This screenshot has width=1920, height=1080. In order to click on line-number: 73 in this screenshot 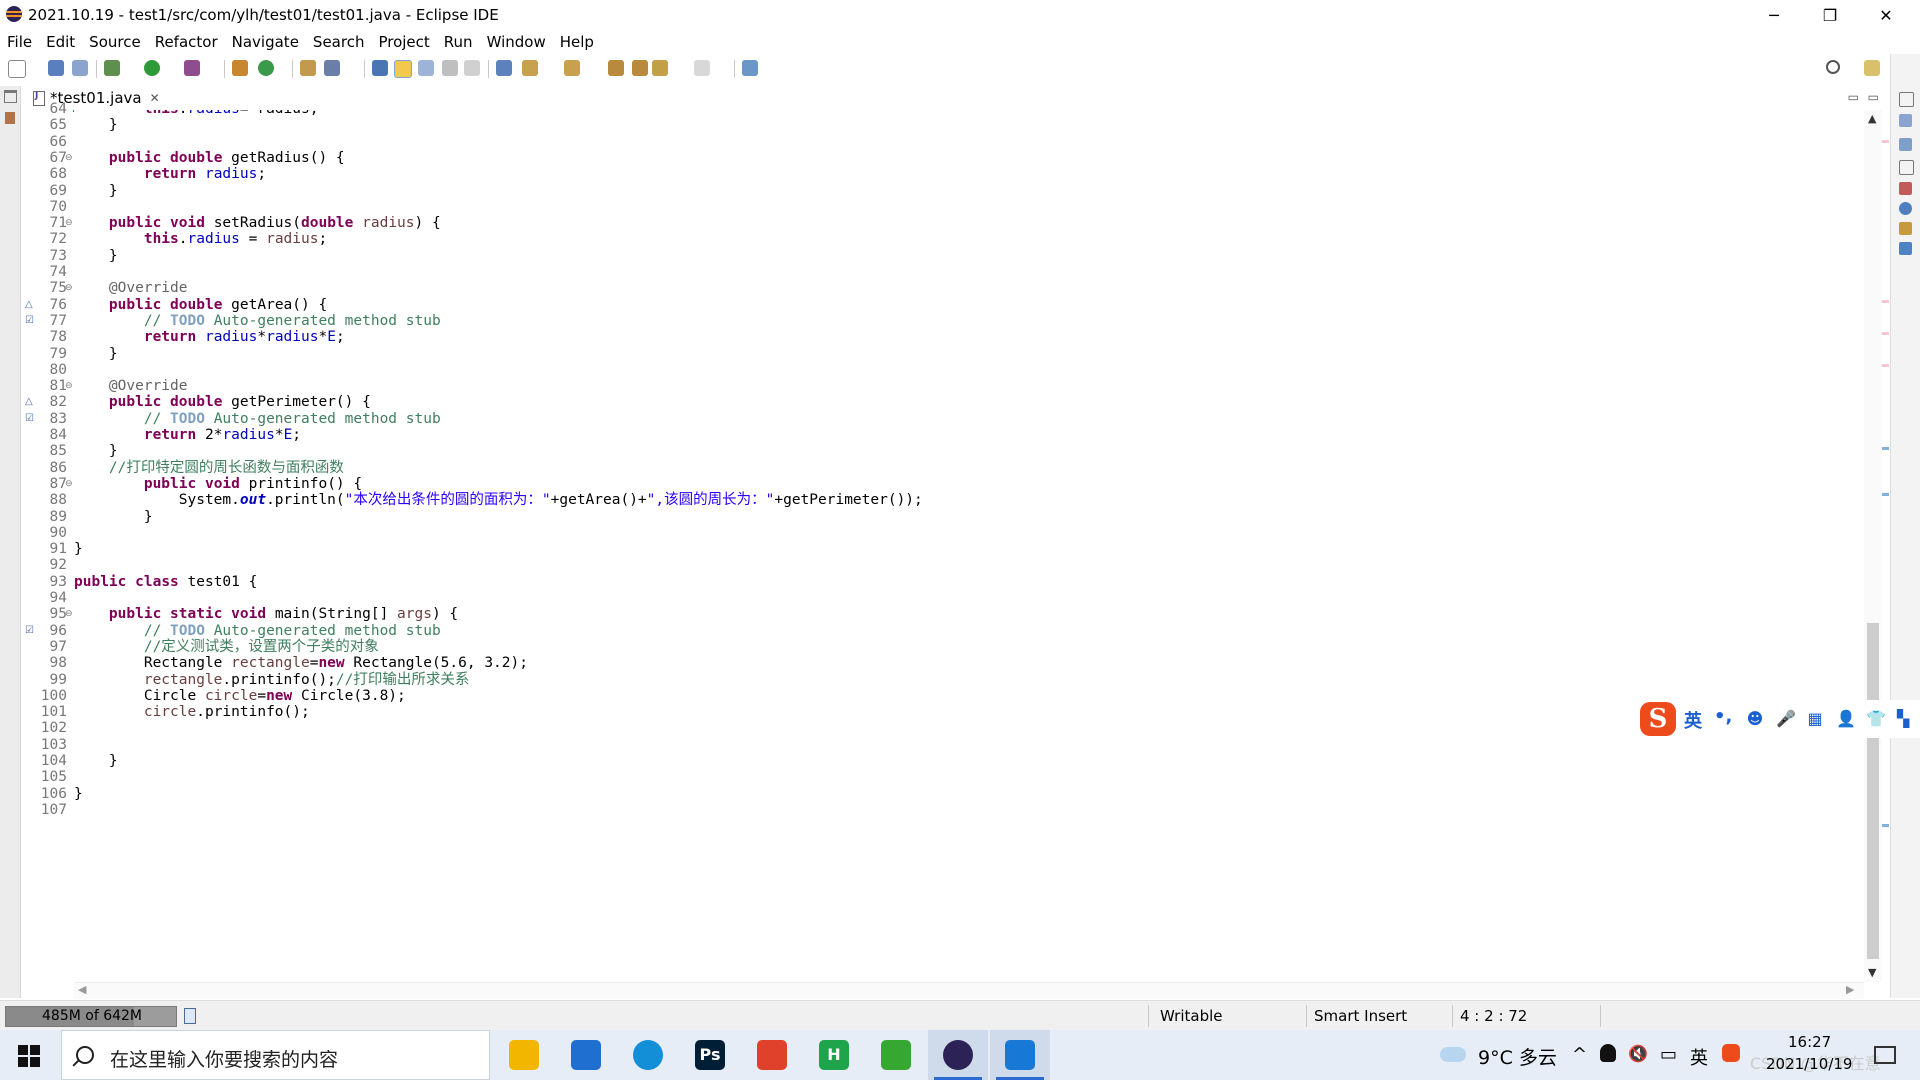, I will do `click(44, 256)`.